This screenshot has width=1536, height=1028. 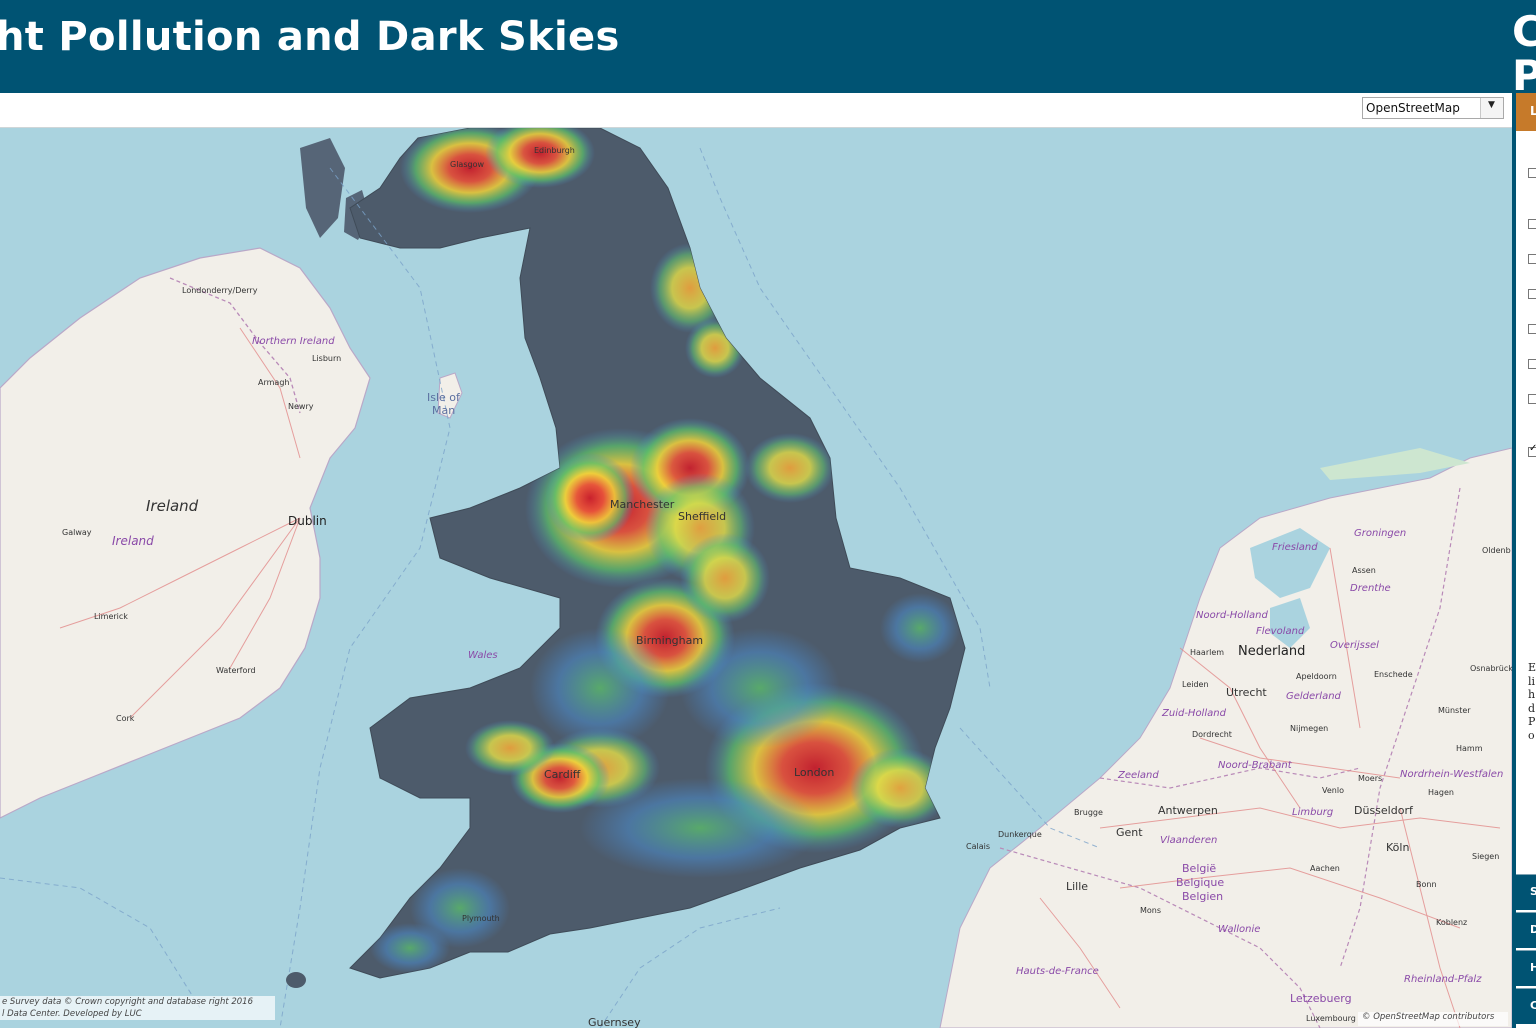 What do you see at coordinates (1532, 667) in the screenshot?
I see `panel-text-line: E` at bounding box center [1532, 667].